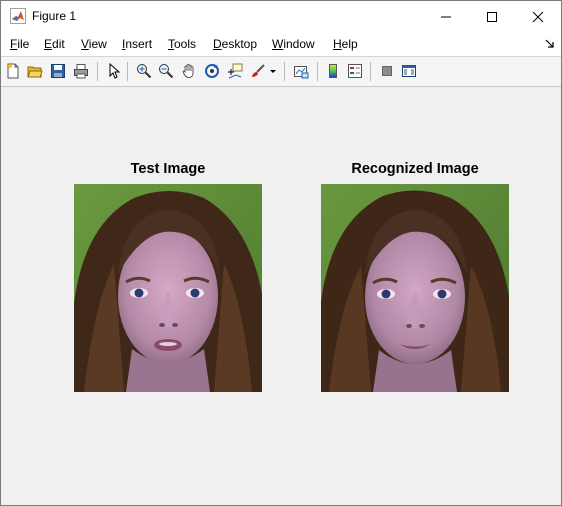  I want to click on close-button, so click(538, 16).